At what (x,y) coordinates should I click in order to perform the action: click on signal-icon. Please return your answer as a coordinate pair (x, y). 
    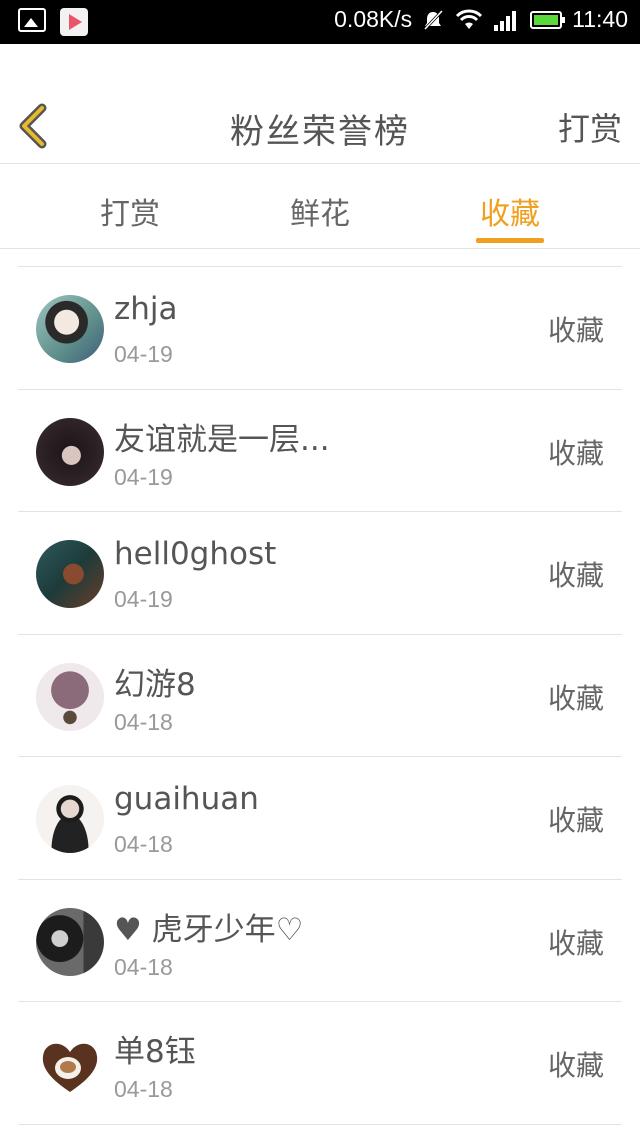
    Looking at the image, I should click on (507, 20).